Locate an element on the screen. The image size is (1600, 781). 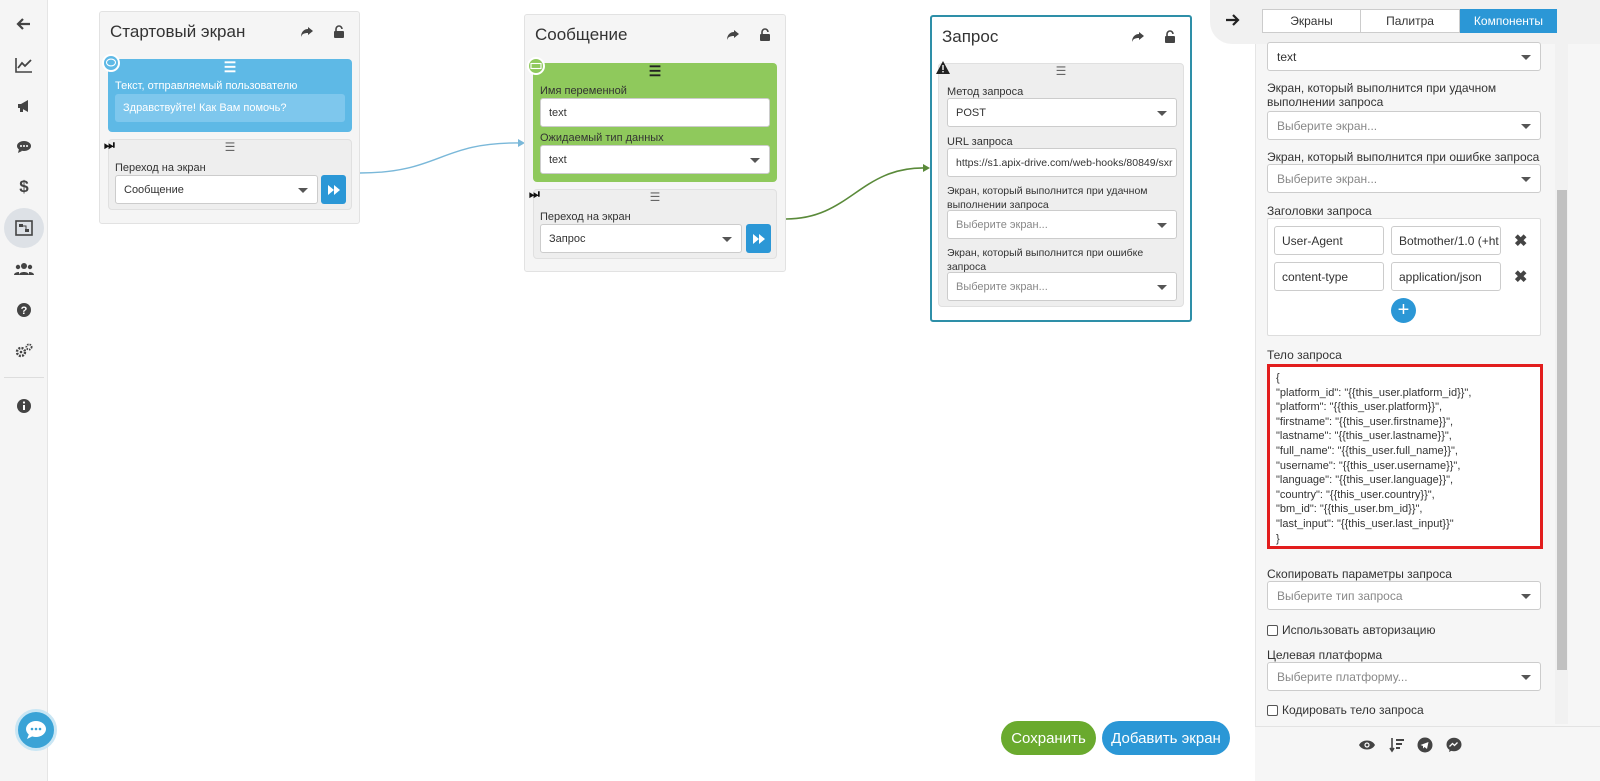
header-key-input: content-type is located at coordinates (1329, 276).